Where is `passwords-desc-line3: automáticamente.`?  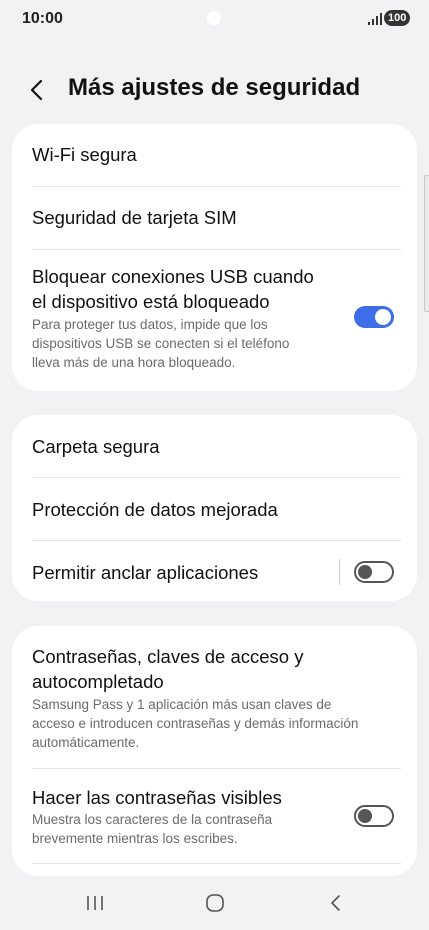 passwords-desc-line3: automáticamente. is located at coordinates (86, 742).